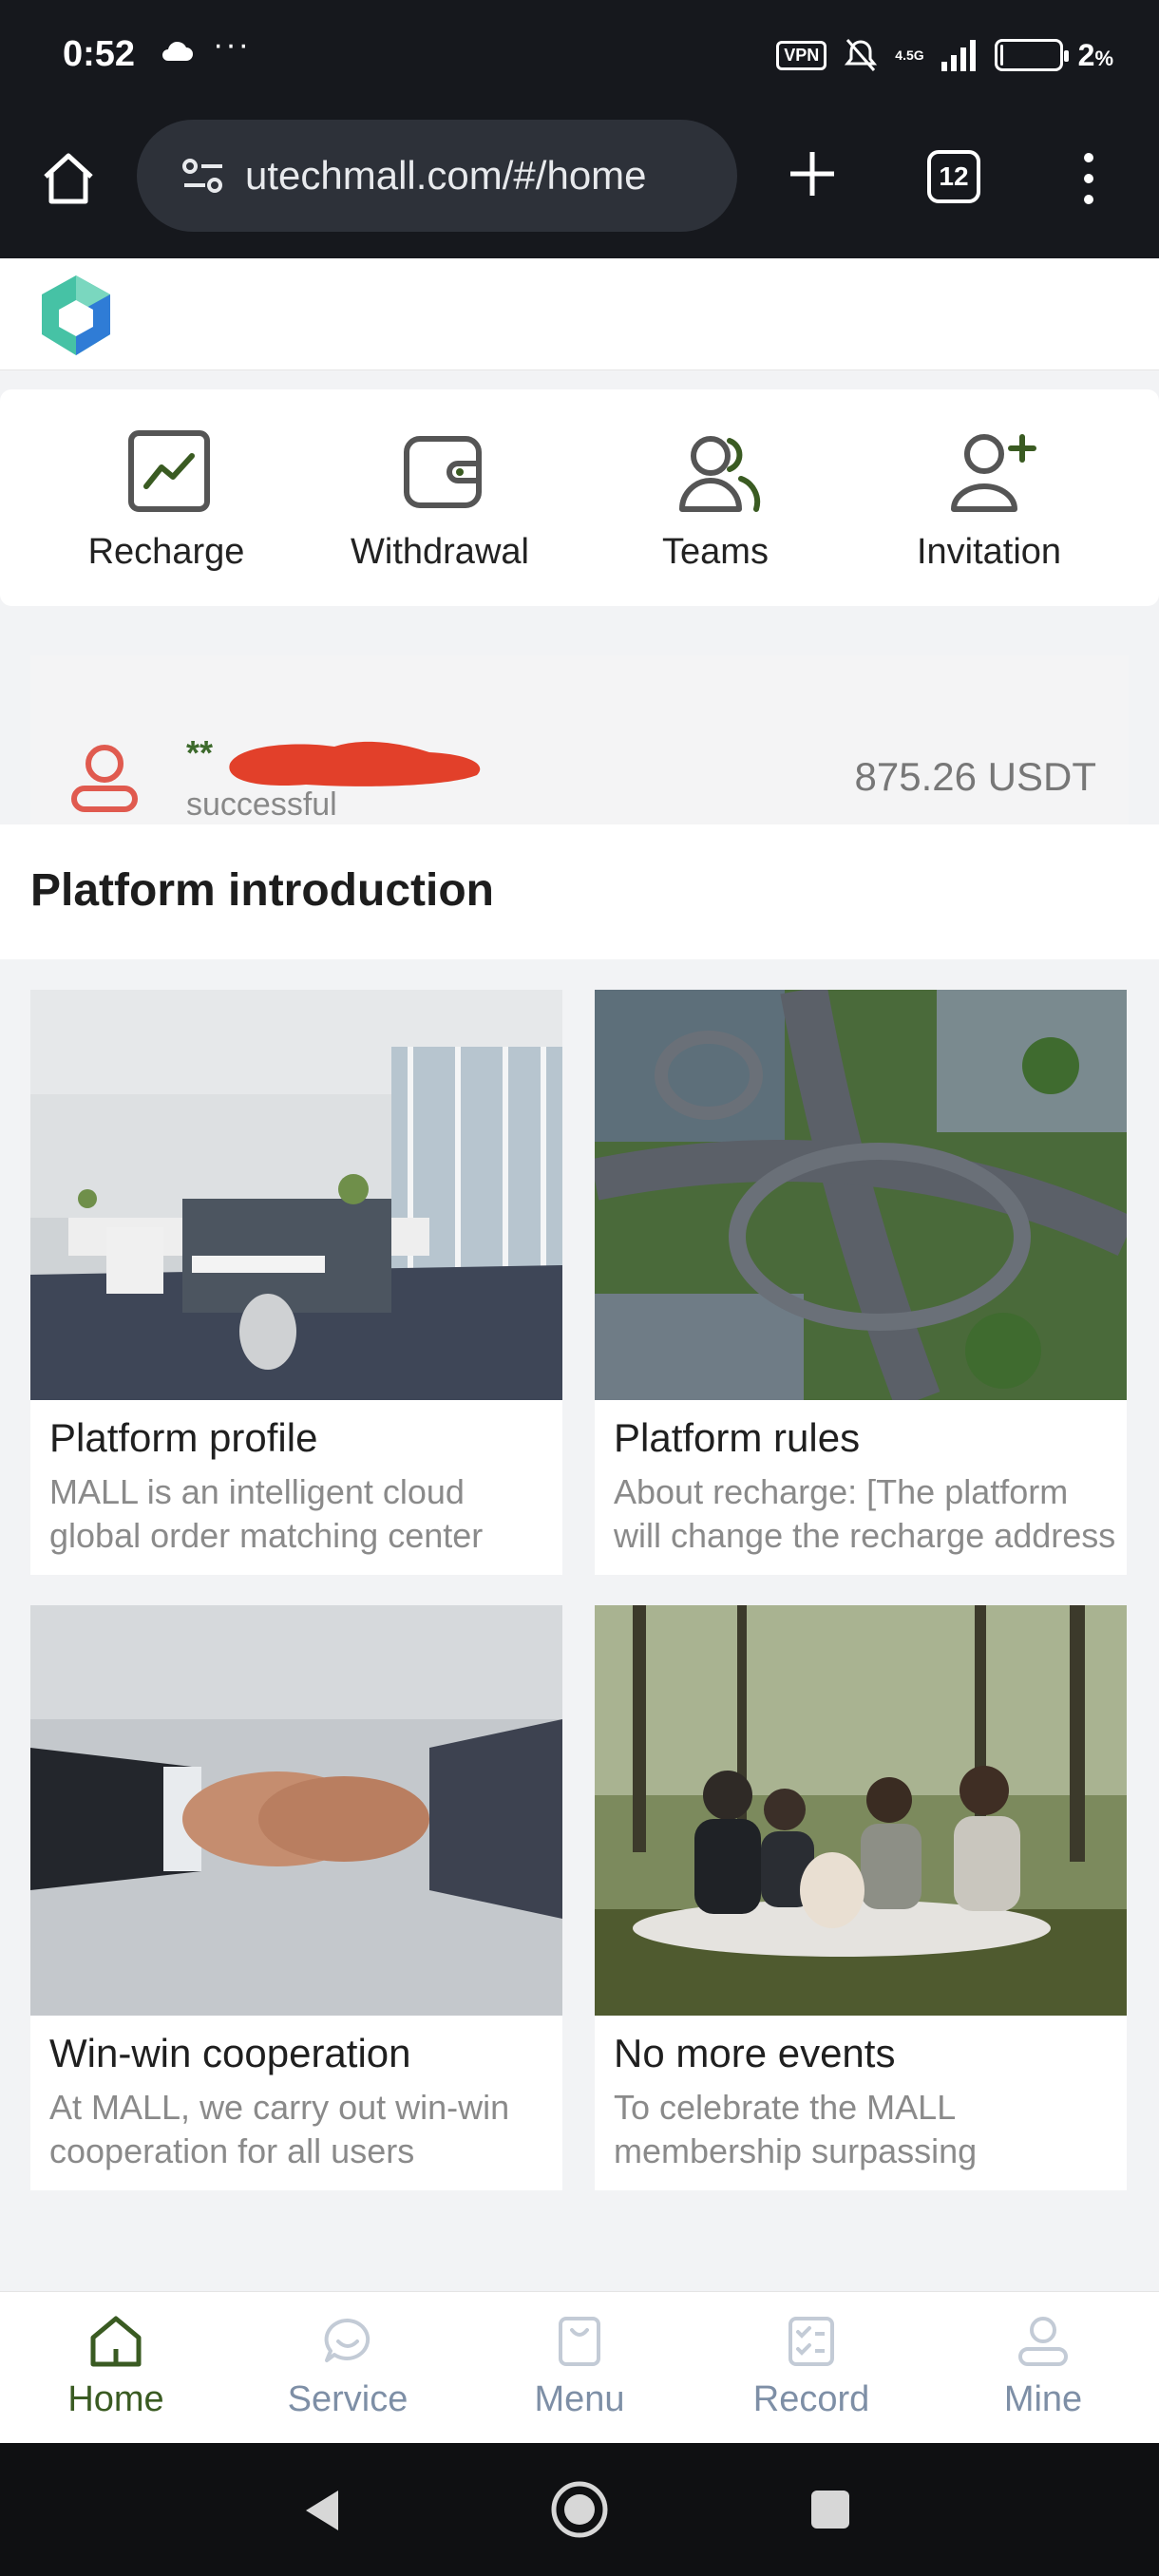  What do you see at coordinates (99, 54) in the screenshot?
I see `status-time: 0:52` at bounding box center [99, 54].